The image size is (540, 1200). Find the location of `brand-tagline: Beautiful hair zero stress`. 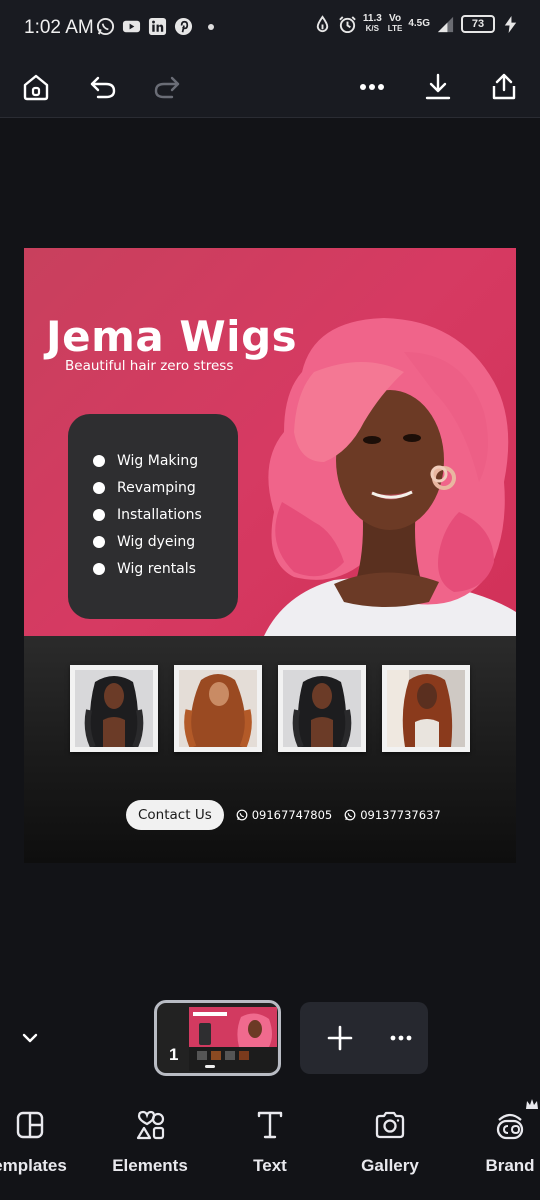

brand-tagline: Beautiful hair zero stress is located at coordinates (149, 366).